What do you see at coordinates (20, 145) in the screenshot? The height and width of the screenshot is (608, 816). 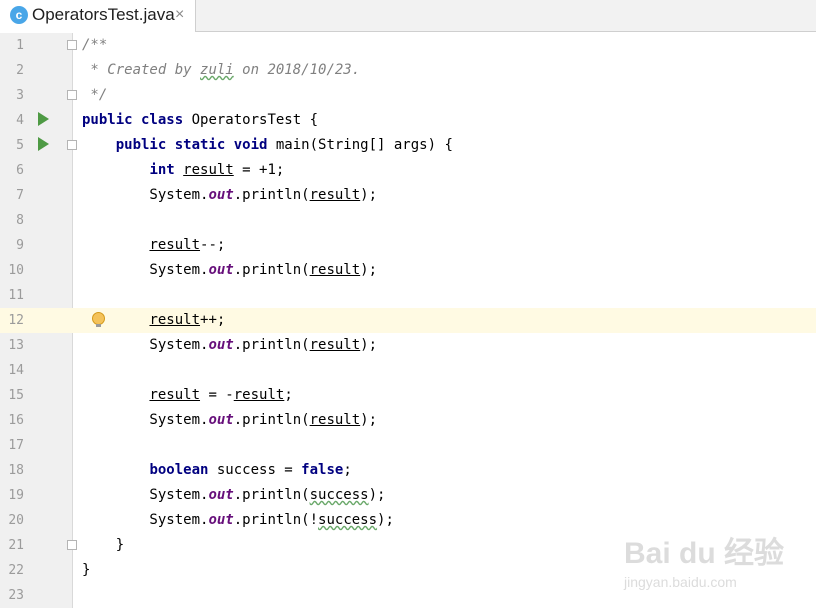 I see `line-number: 5` at bounding box center [20, 145].